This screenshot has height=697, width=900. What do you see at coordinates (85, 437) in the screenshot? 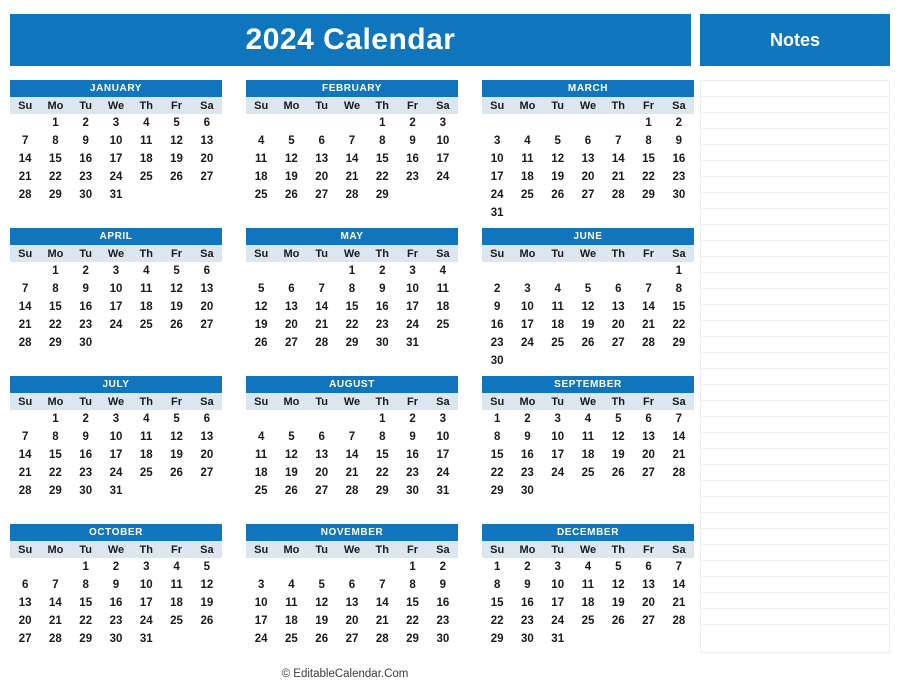
I see `day-cell: 9` at bounding box center [85, 437].